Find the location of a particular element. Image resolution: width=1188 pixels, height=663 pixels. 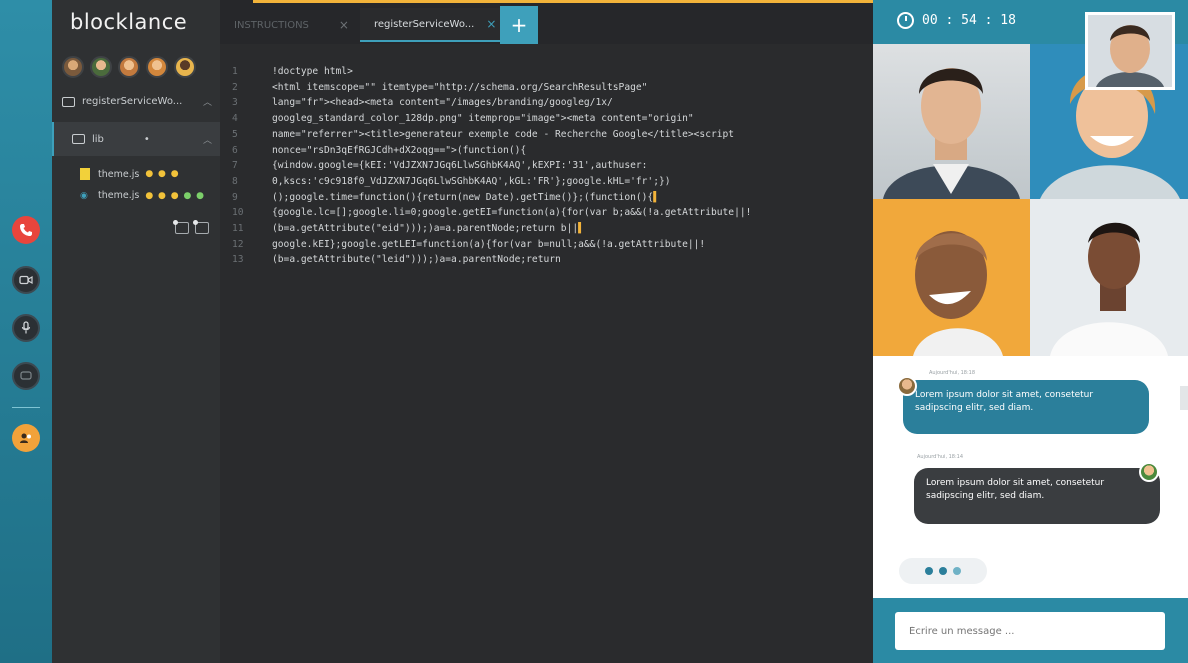

add-tab-button: + is located at coordinates (519, 25).